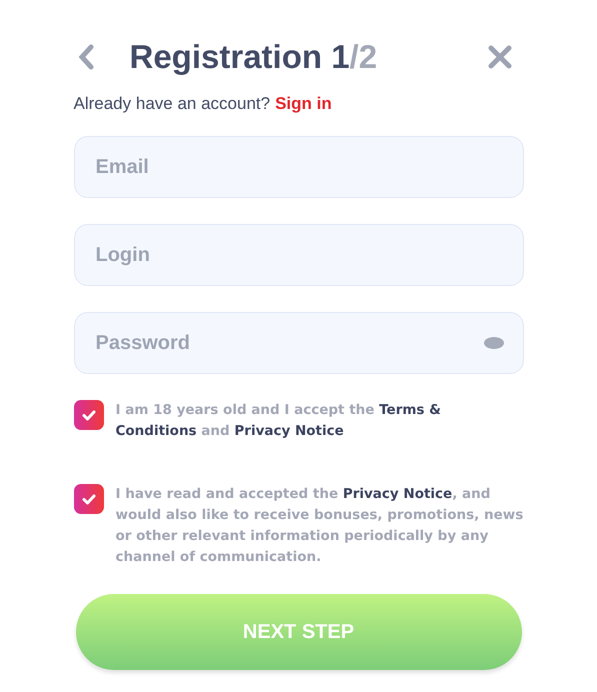  What do you see at coordinates (320, 526) in the screenshot?
I see `consent-text: I have read and accepted the Privacy Notice, and would also like to receive bonuses, promotions, news or other relevant information periodically by any channel of communication.` at bounding box center [320, 526].